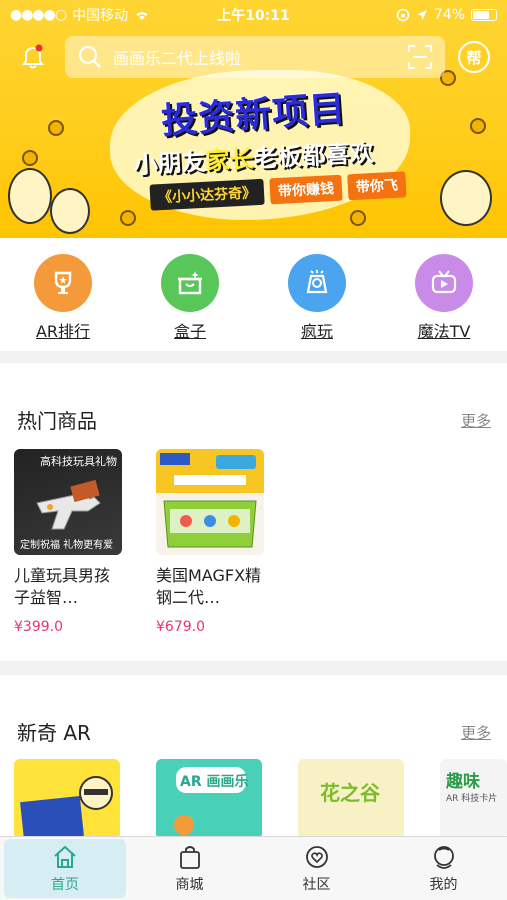  Describe the element at coordinates (214, 782) in the screenshot. I see `ar-card-title: AR 画画乐` at that location.